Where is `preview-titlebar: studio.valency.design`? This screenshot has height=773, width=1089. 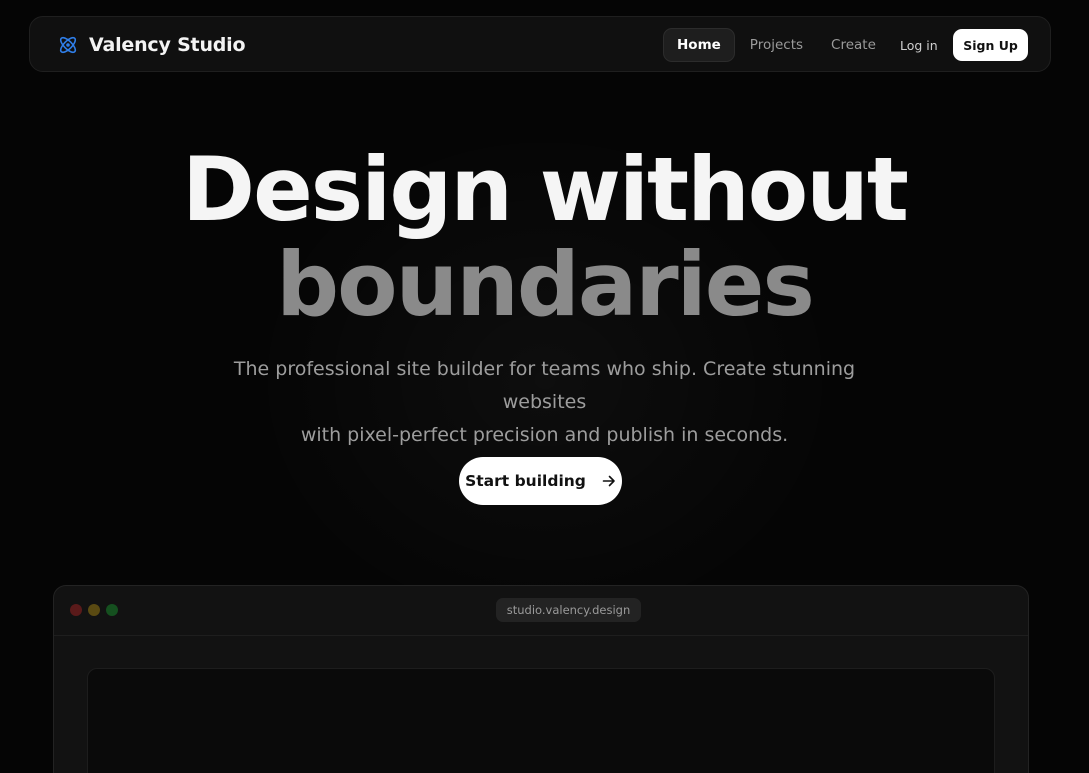
preview-titlebar: studio.valency.design is located at coordinates (541, 611).